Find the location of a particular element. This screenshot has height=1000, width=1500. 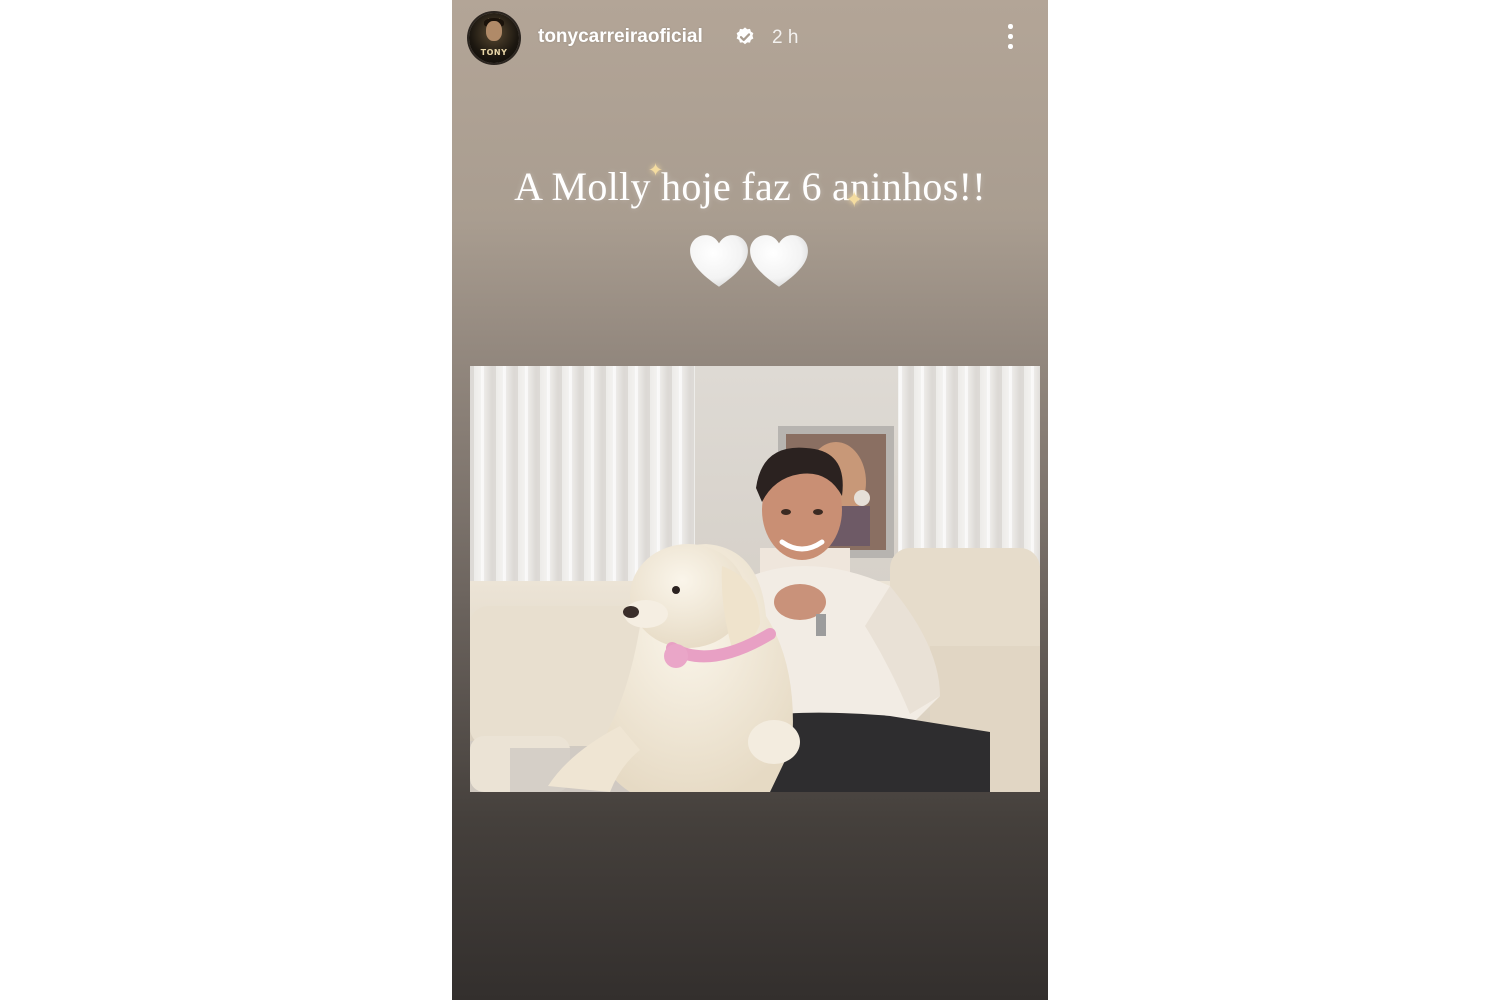

avatar-label: TONY is located at coordinates (494, 52).